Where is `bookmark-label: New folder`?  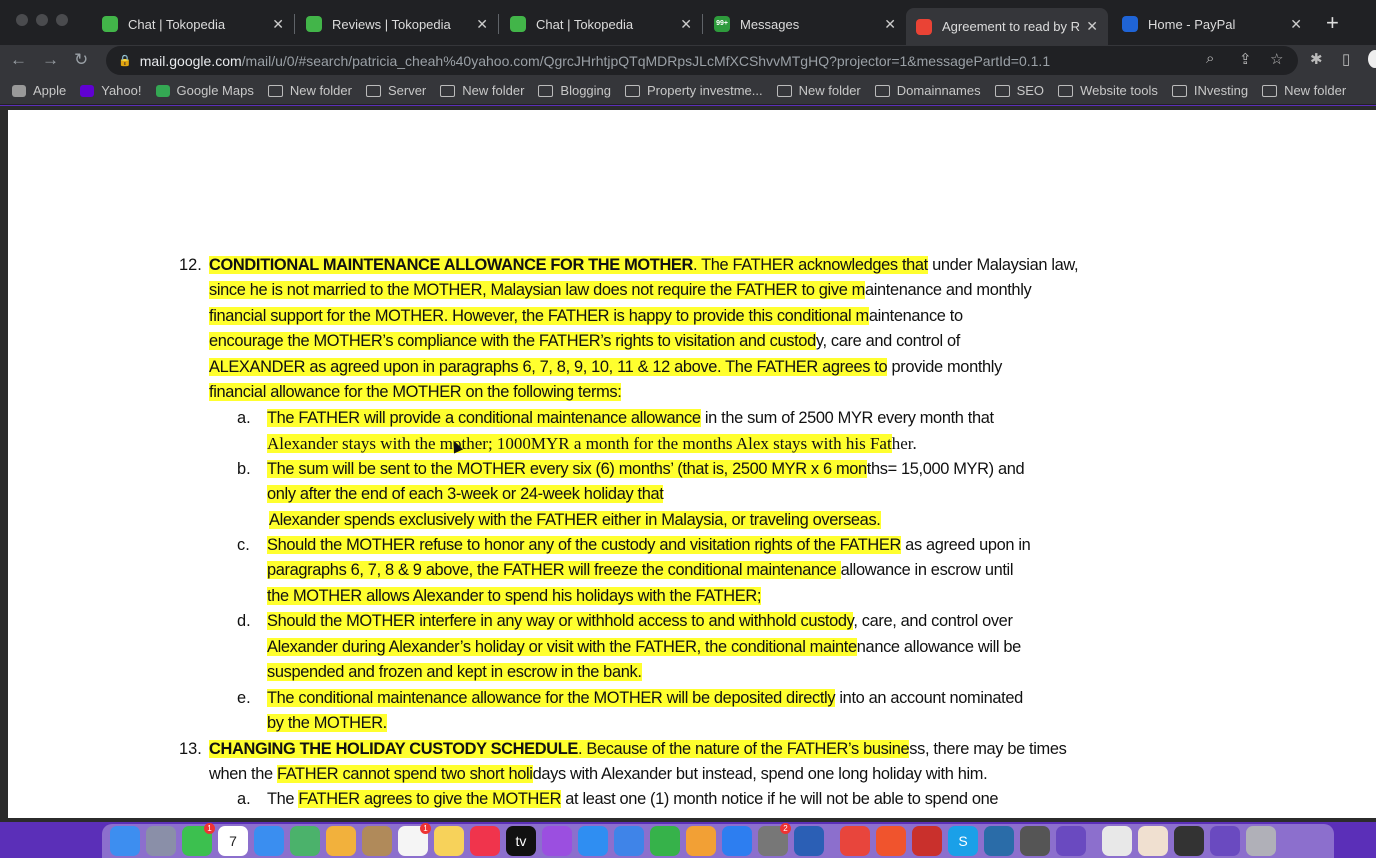
bookmark-label: New folder is located at coordinates (320, 90).